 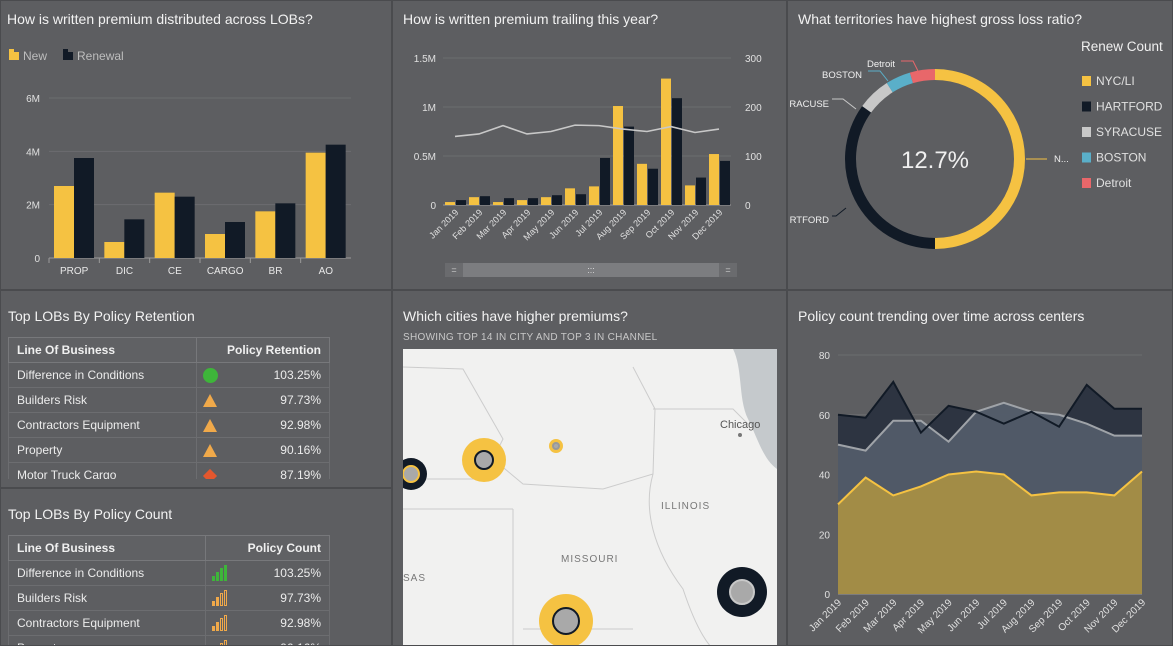 I want to click on red-diamond-icon, so click(x=209, y=473).